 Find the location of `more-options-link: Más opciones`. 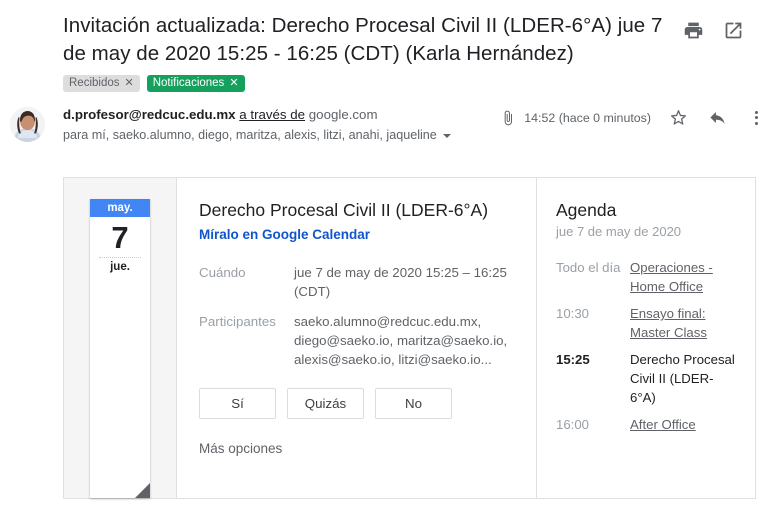

more-options-link: Más opciones is located at coordinates (355, 448).